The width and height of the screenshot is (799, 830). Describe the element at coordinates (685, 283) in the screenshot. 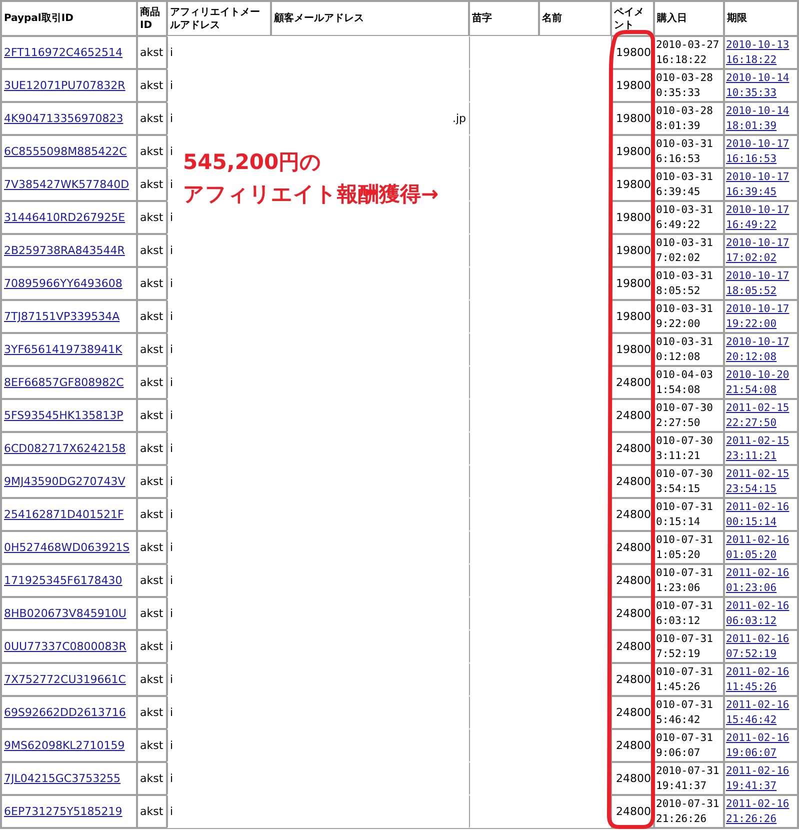

I see `table-cell-text: 010-03-31 8:05:52` at that location.